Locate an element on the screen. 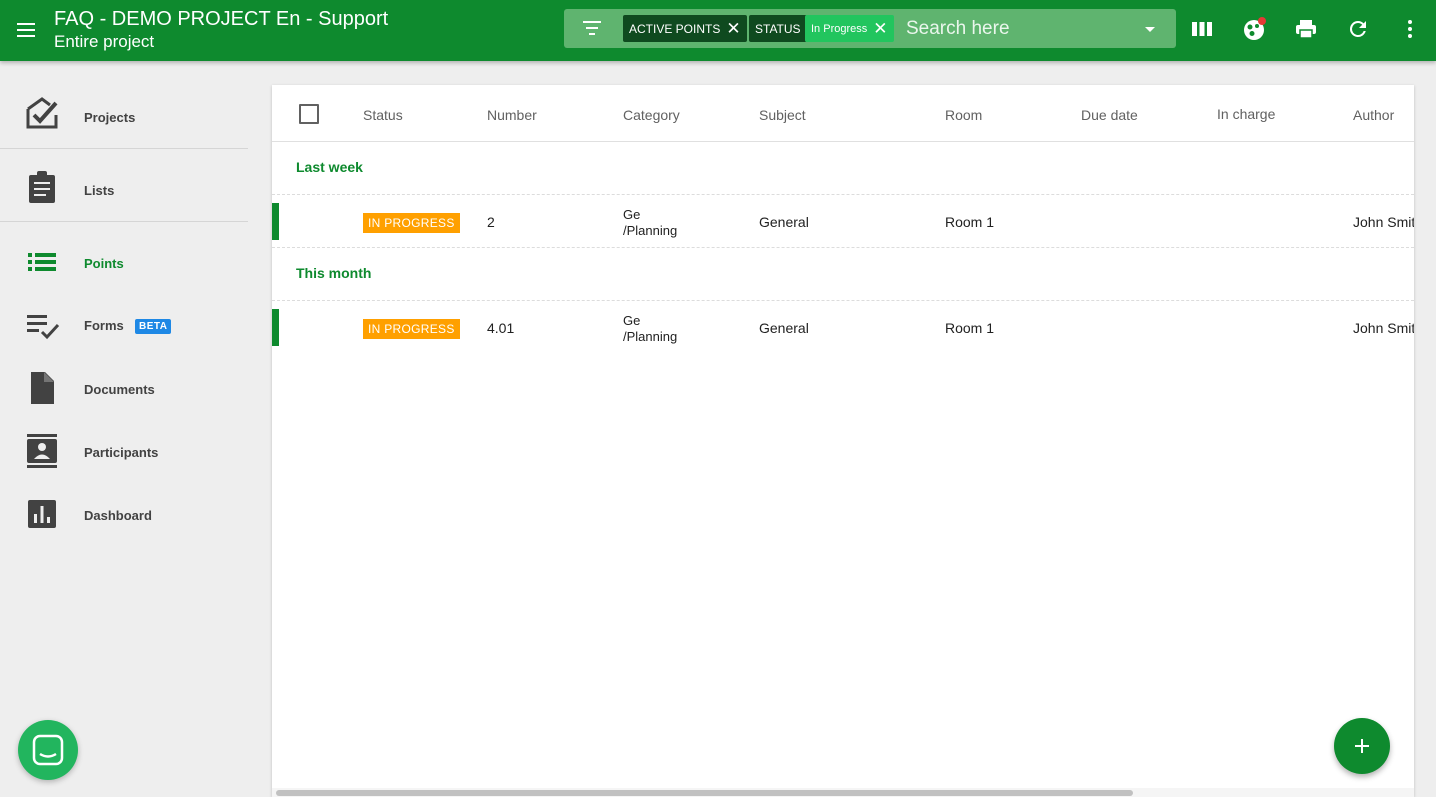  columns-icon is located at coordinates (1202, 29).